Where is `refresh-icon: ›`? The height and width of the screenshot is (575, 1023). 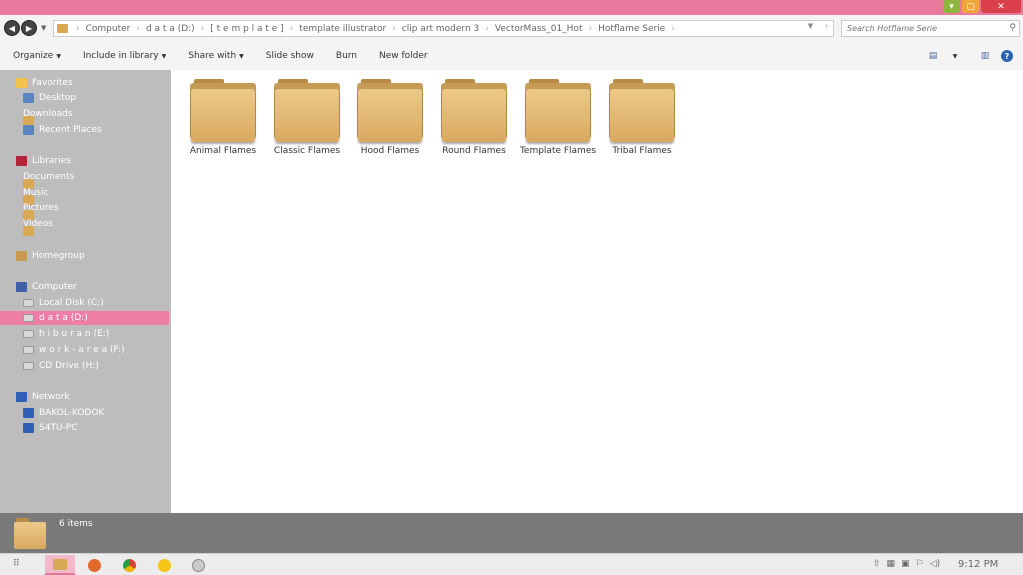
refresh-icon: › is located at coordinates (826, 26).